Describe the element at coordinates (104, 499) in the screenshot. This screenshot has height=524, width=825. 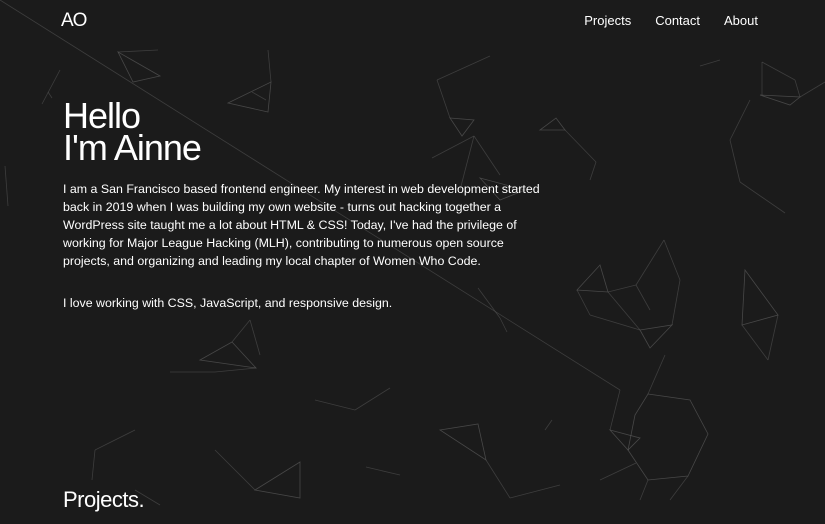
I see `projects-heading: Projects.` at that location.